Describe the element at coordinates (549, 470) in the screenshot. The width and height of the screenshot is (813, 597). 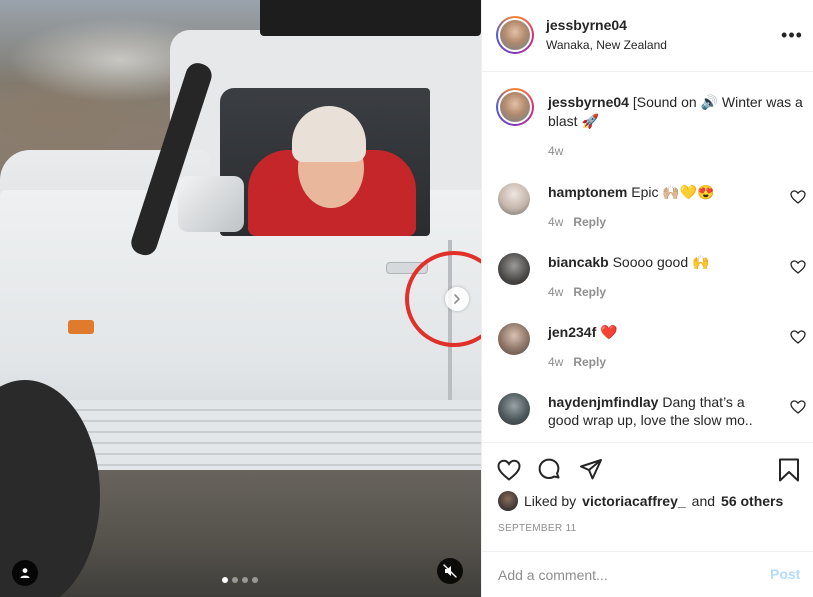
I see `comment-icon` at that location.